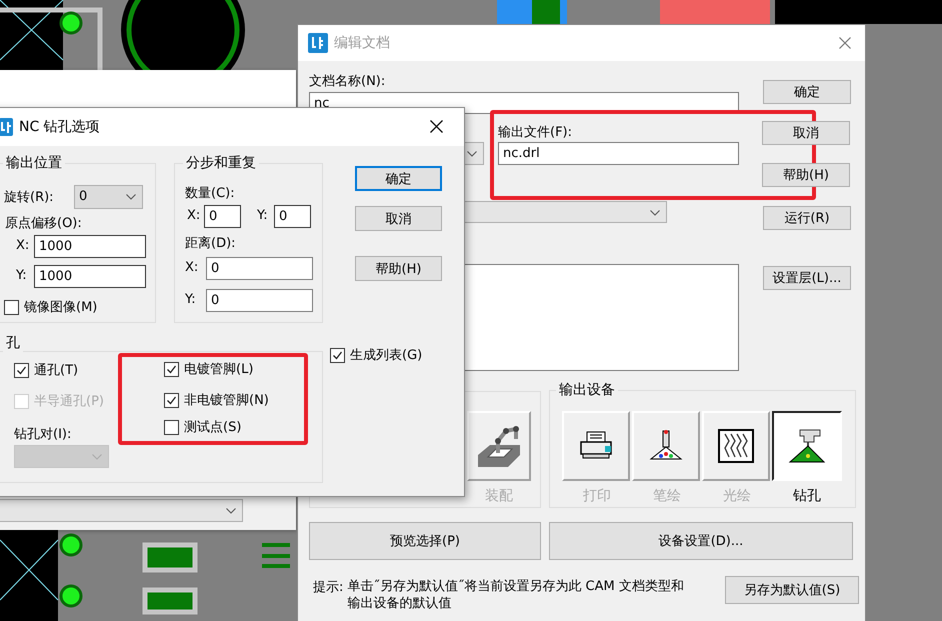 The width and height of the screenshot is (942, 621). Describe the element at coordinates (43, 434) in the screenshot. I see `field-label: 钻孔对(I):` at that location.